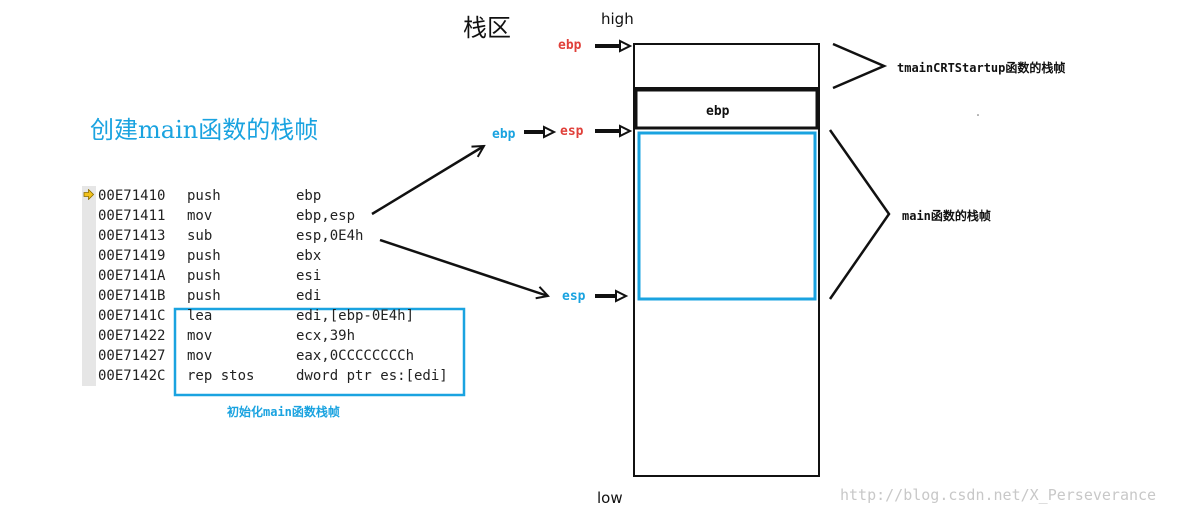 This screenshot has width=1201, height=516. I want to click on ebp-mid-label: ebp, so click(504, 134).